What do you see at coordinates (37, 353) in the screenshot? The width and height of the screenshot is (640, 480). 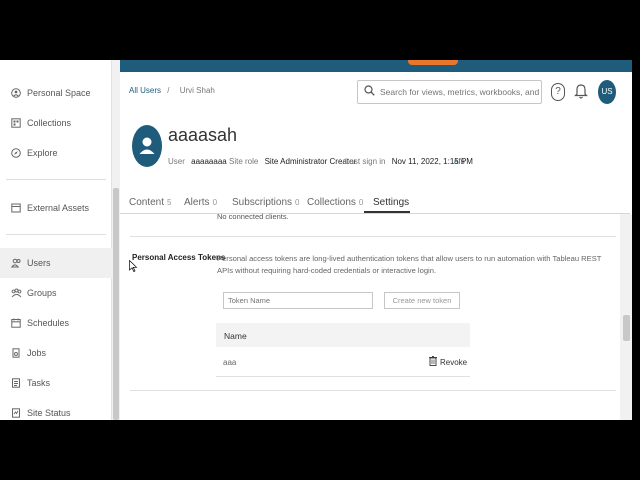 I see `sidebar-item-label: Jobs` at bounding box center [37, 353].